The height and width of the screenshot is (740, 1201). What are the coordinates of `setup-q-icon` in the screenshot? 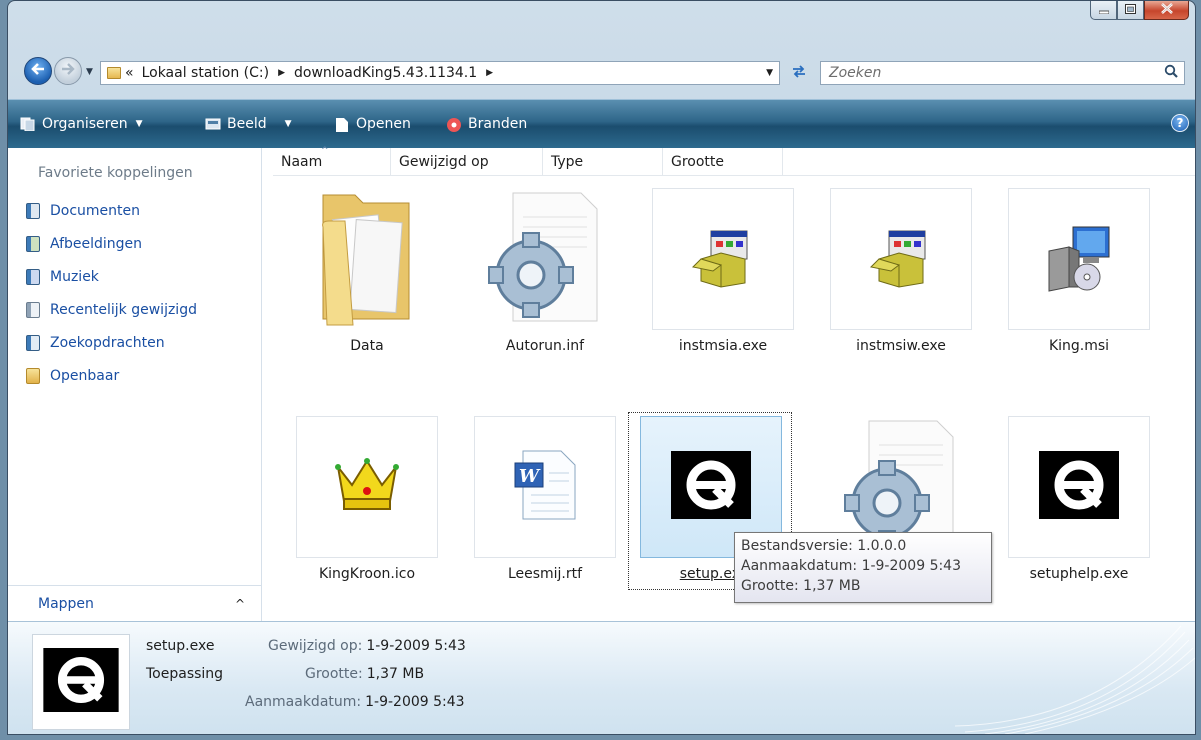 It's located at (711, 487).